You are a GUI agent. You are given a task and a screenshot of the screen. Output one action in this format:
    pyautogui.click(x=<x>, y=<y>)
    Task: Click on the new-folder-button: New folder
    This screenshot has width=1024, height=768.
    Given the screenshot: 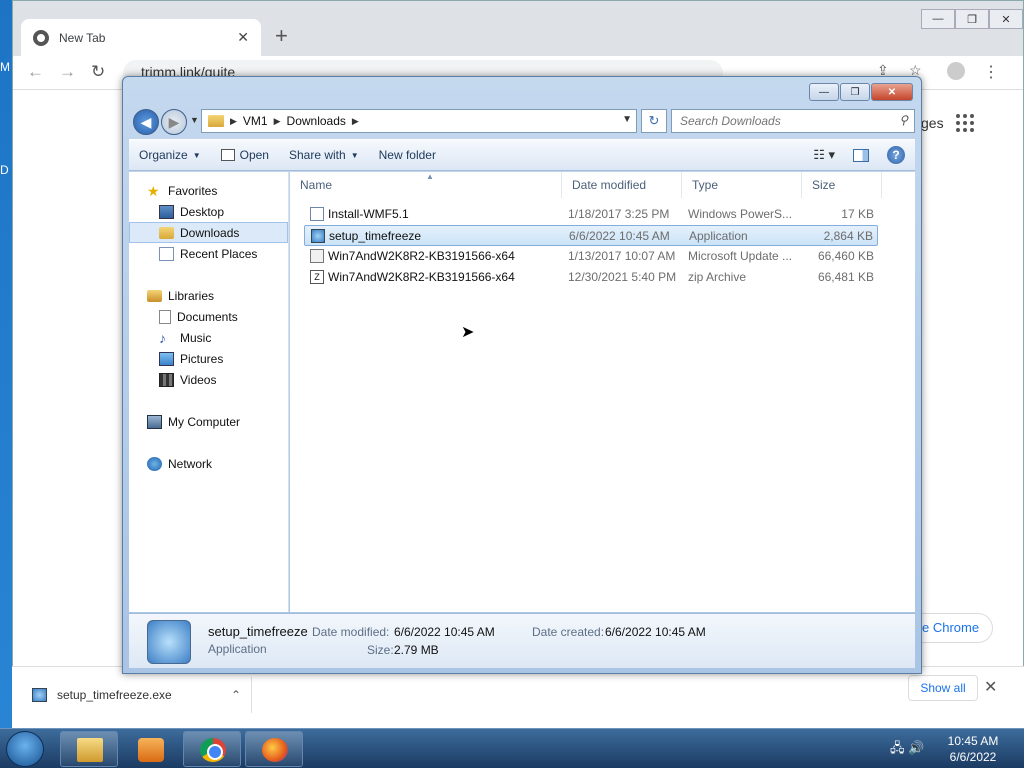 What is the action you would take?
    pyautogui.click(x=407, y=155)
    